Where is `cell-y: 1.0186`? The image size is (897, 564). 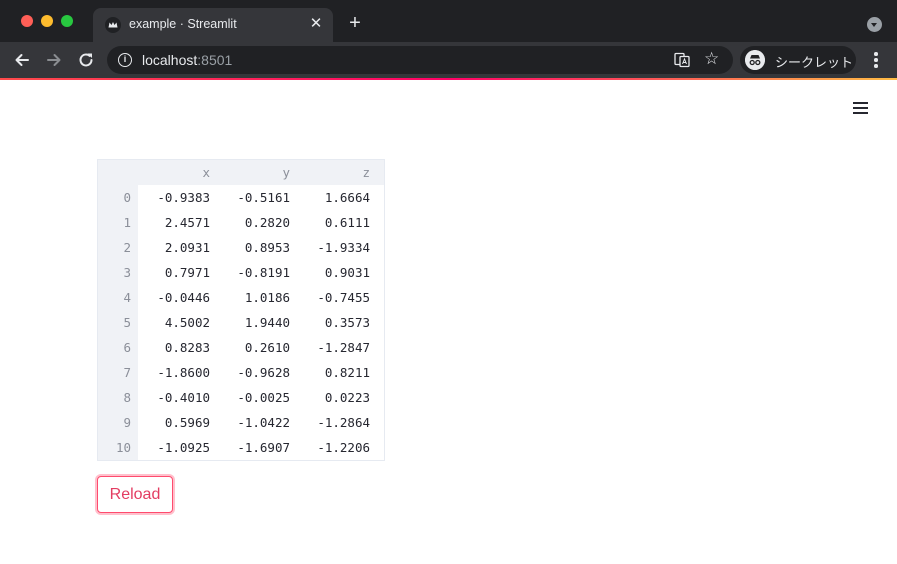 cell-y: 1.0186 is located at coordinates (267, 297).